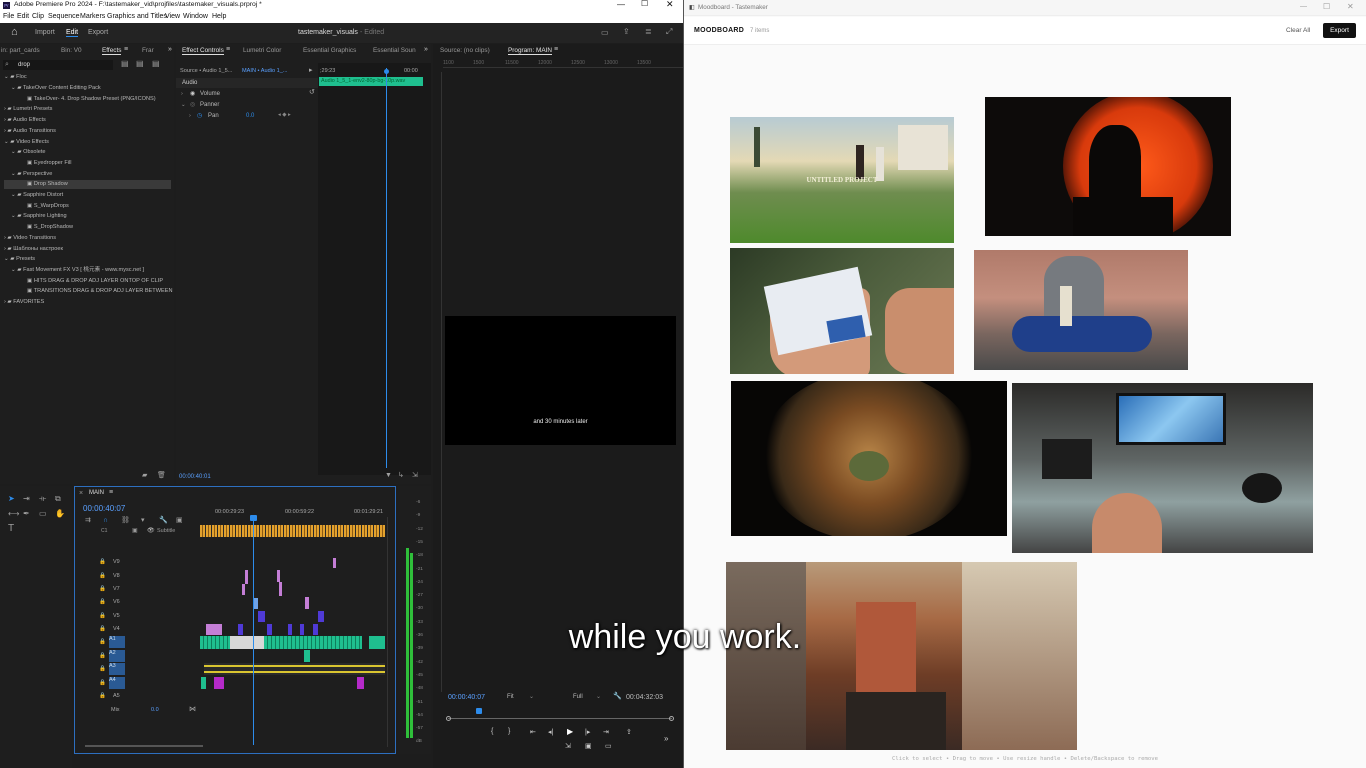  I want to click on tab-project: in: part_cards, so click(20, 50).